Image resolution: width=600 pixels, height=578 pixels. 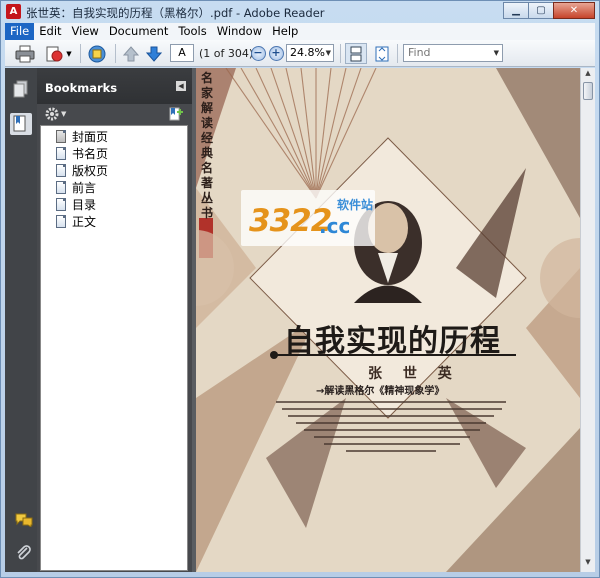 I want to click on new-bookmark-button, so click(x=176, y=115).